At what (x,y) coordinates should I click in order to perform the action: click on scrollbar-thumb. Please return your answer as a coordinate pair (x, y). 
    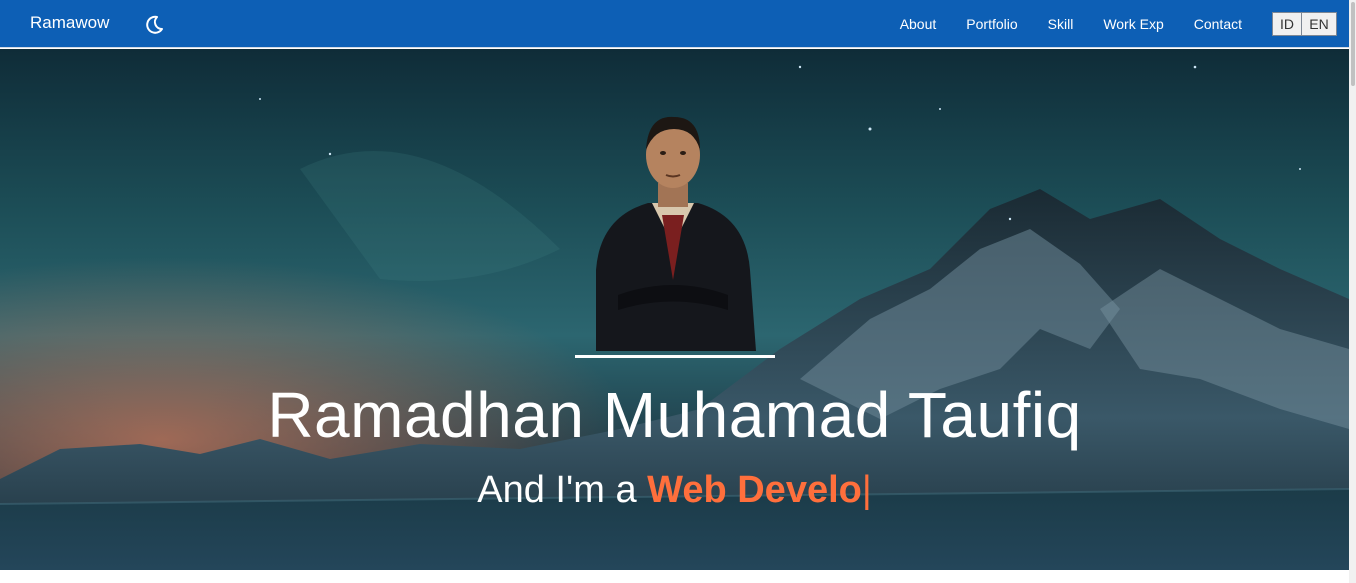
    Looking at the image, I should click on (1353, 44).